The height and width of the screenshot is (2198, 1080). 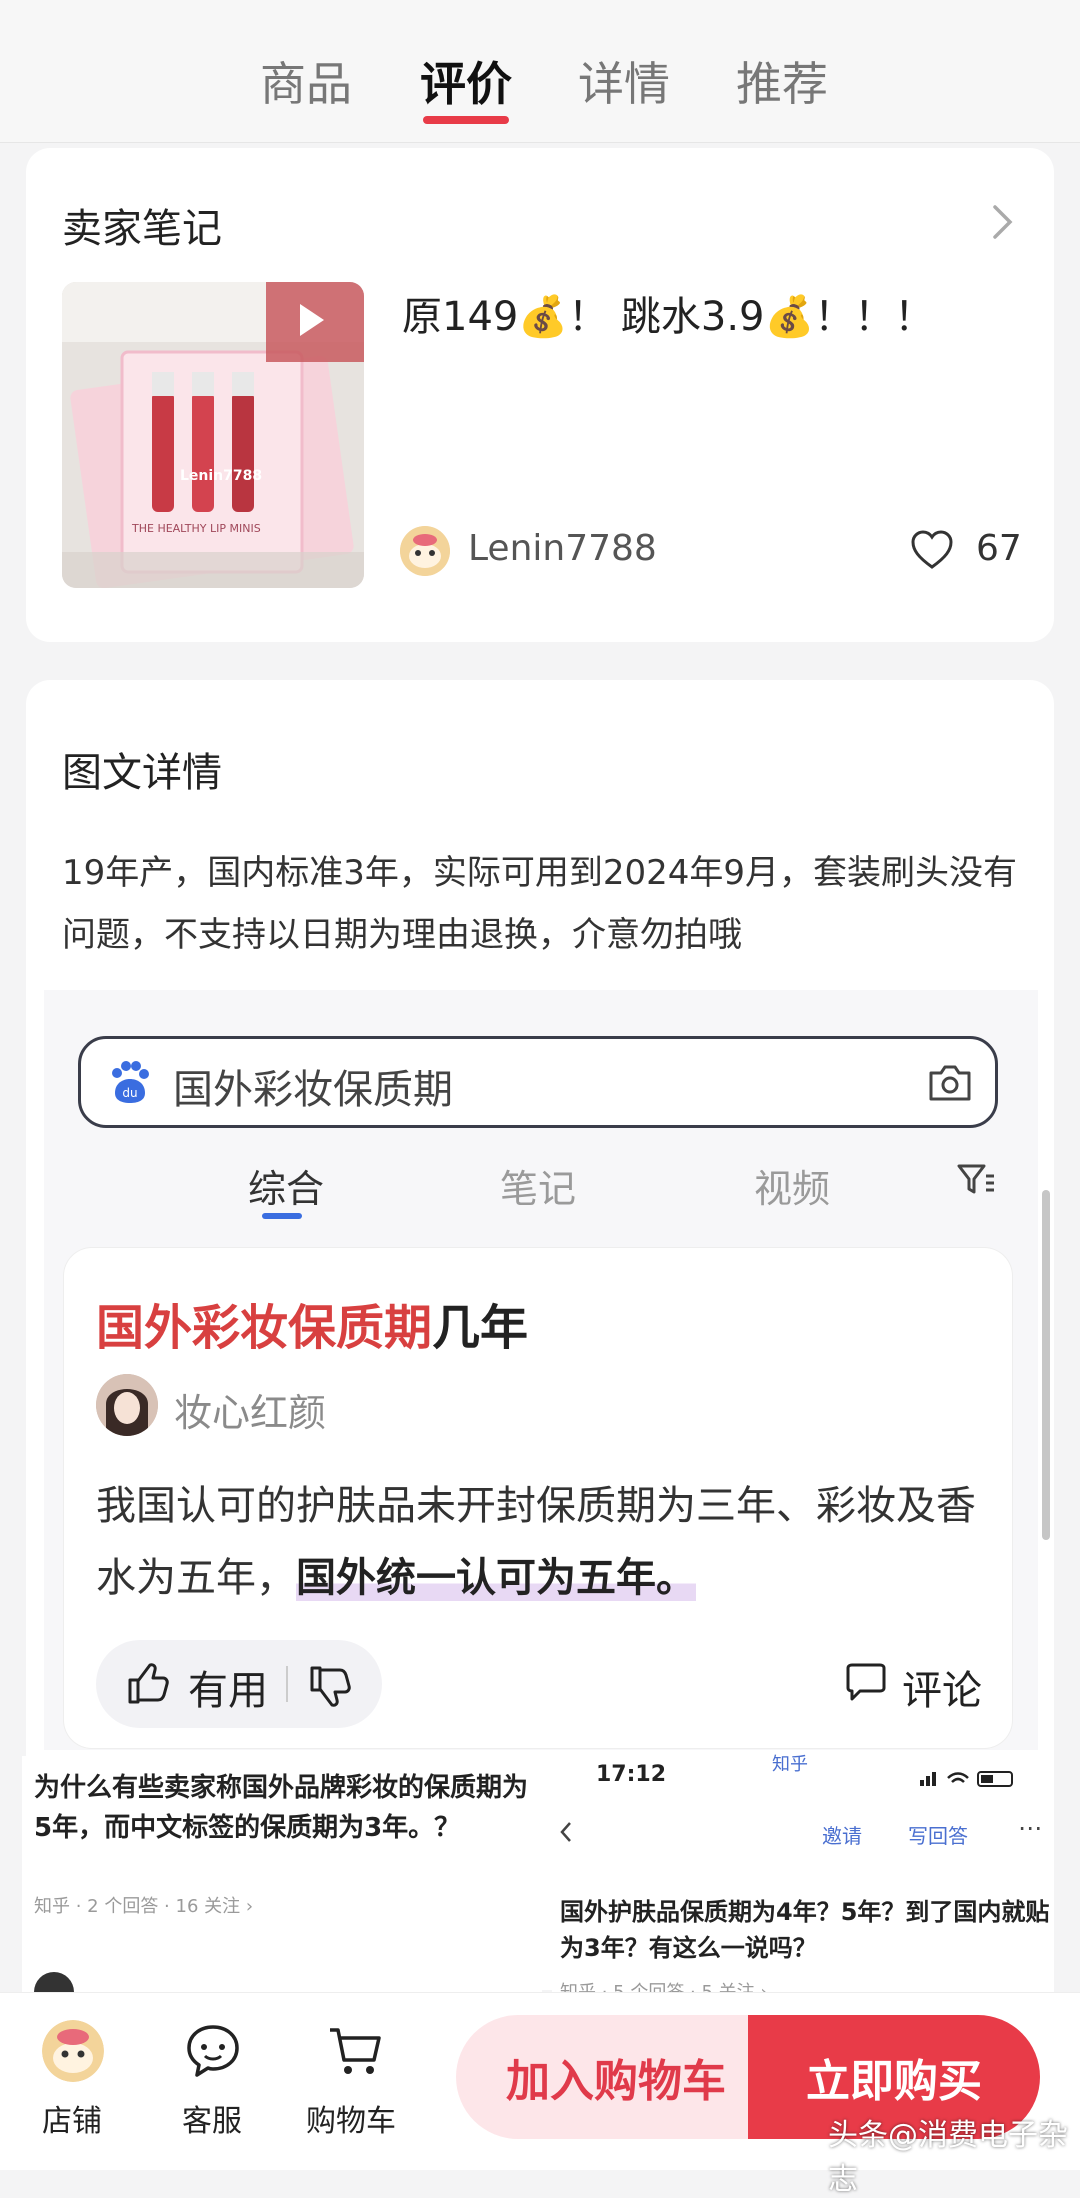 I want to click on seller-notes-title: 卖家笔记, so click(x=142, y=229).